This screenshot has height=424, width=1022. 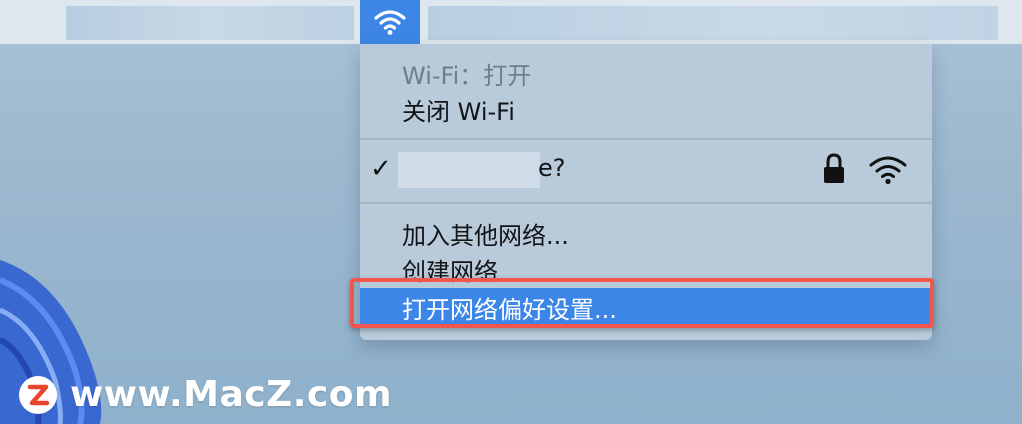 I want to click on watermark-text: www.MacZ.com, so click(x=231, y=394).